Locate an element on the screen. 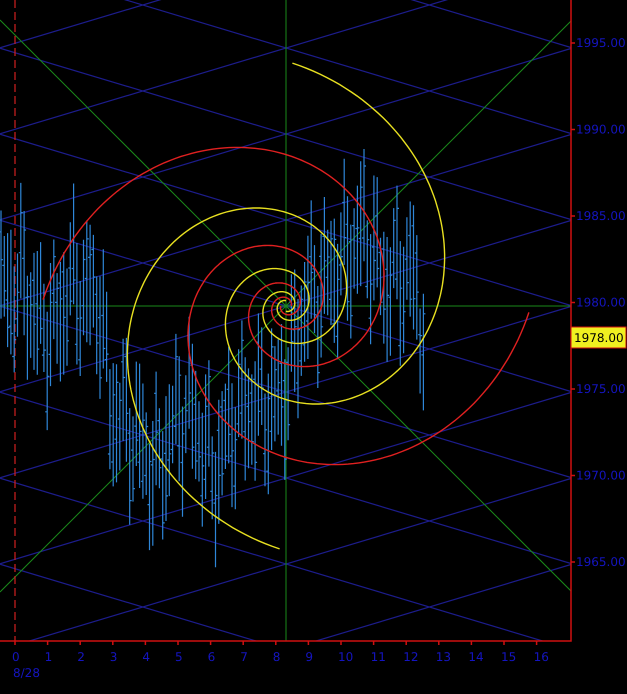  time-axis-label: 10 is located at coordinates (346, 657).